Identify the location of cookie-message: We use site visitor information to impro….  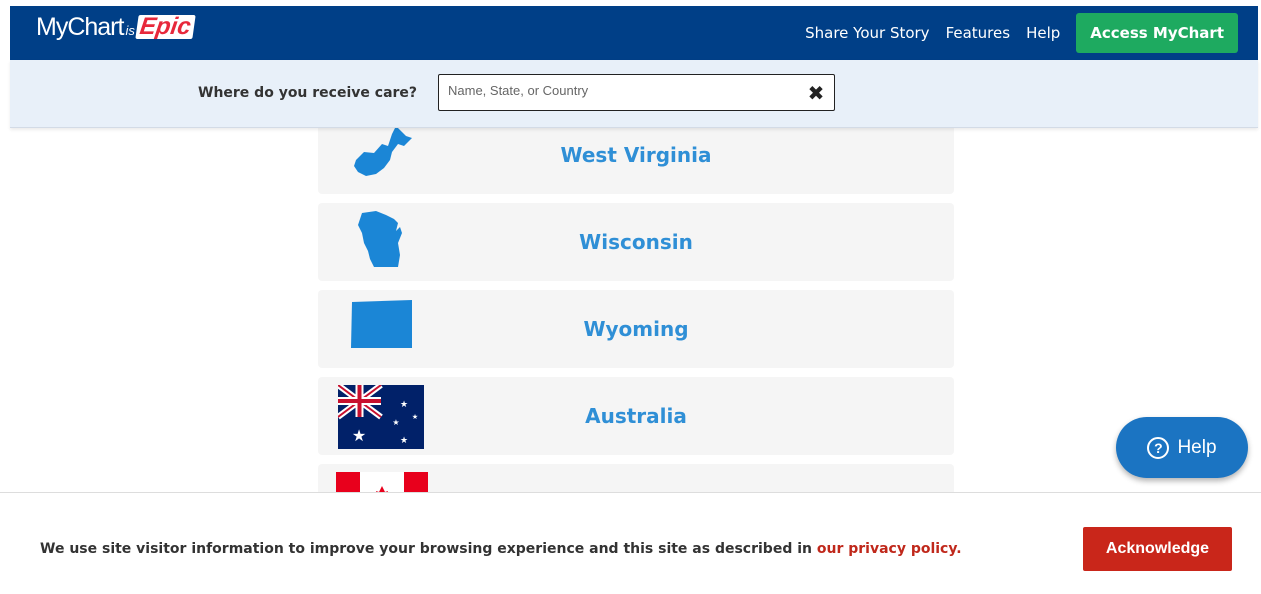
(501, 549).